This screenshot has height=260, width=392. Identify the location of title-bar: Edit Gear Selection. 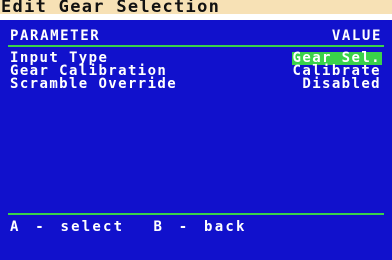
(196, 10).